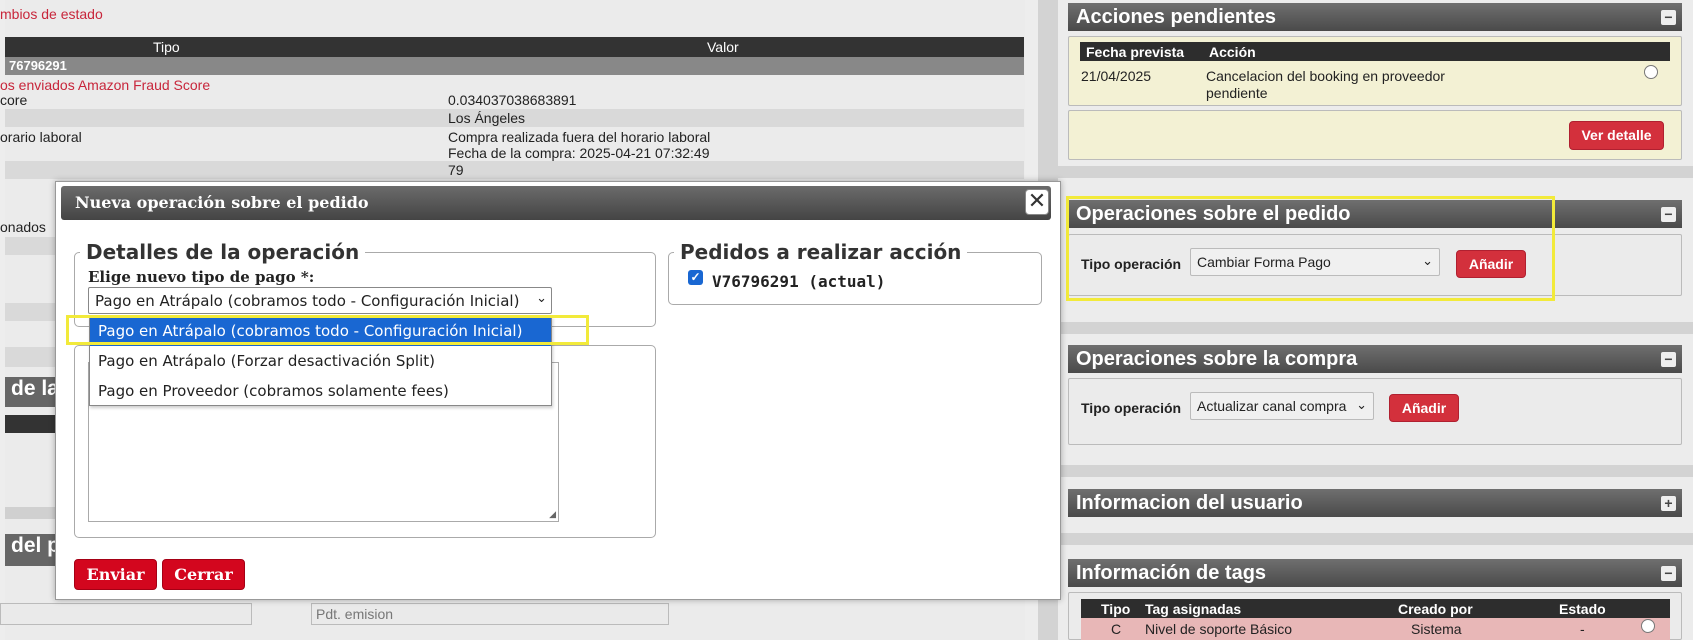  What do you see at coordinates (1176, 17) in the screenshot?
I see `panel-title: Acciones pendientes` at bounding box center [1176, 17].